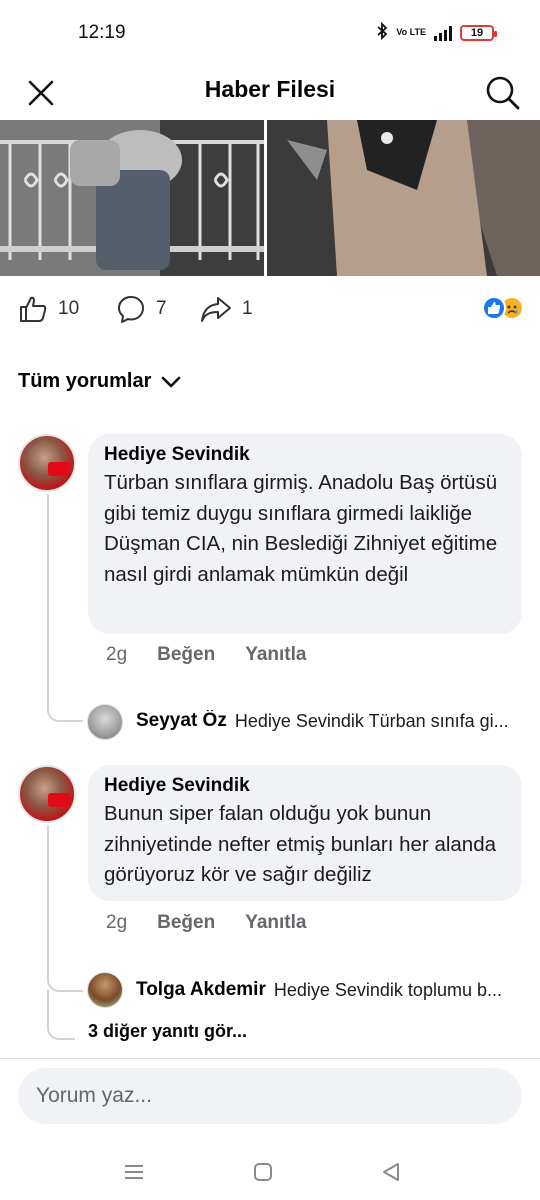 The height and width of the screenshot is (1200, 540). I want to click on post-photo-left, so click(132, 198).